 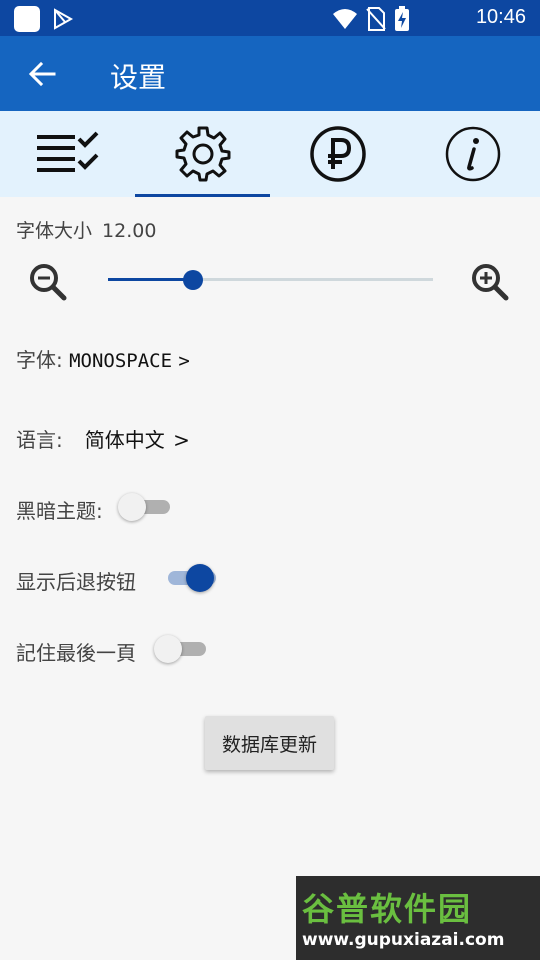 I want to click on checklist-icon, so click(x=67, y=151).